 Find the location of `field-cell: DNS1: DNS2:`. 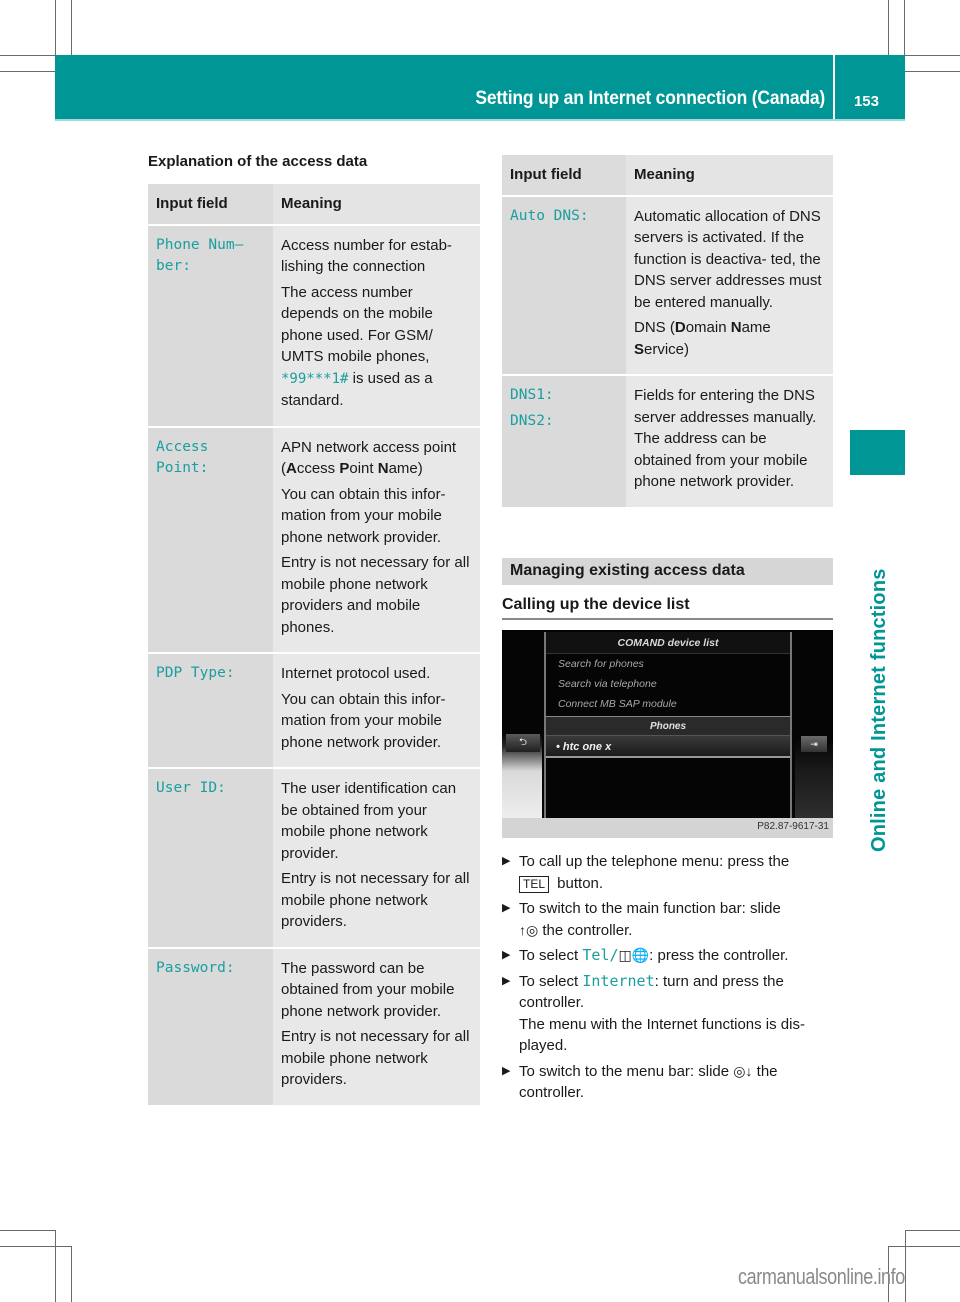

field-cell: DNS1: DNS2: is located at coordinates (564, 440).